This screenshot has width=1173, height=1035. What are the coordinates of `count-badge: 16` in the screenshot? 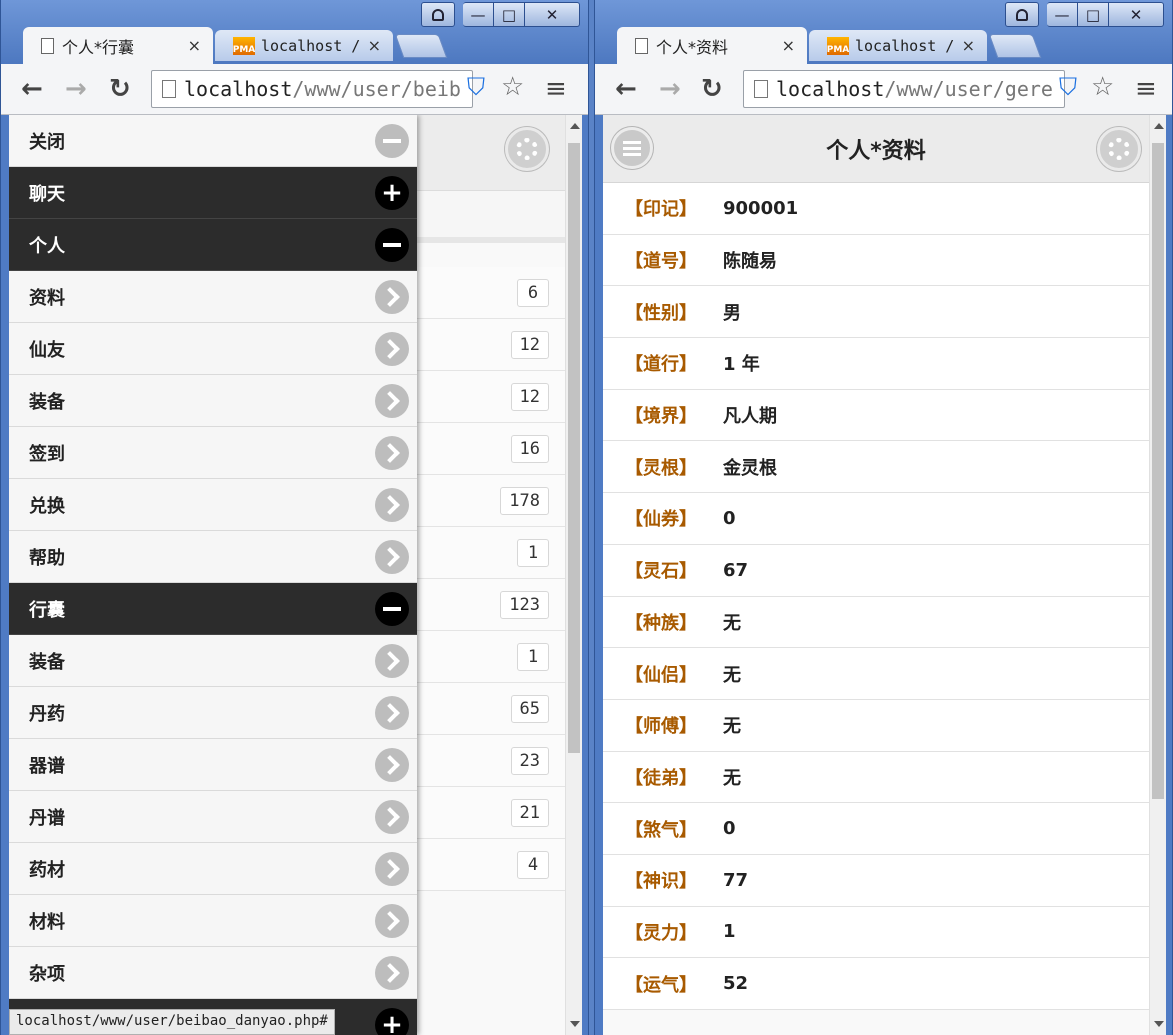 It's located at (529, 449).